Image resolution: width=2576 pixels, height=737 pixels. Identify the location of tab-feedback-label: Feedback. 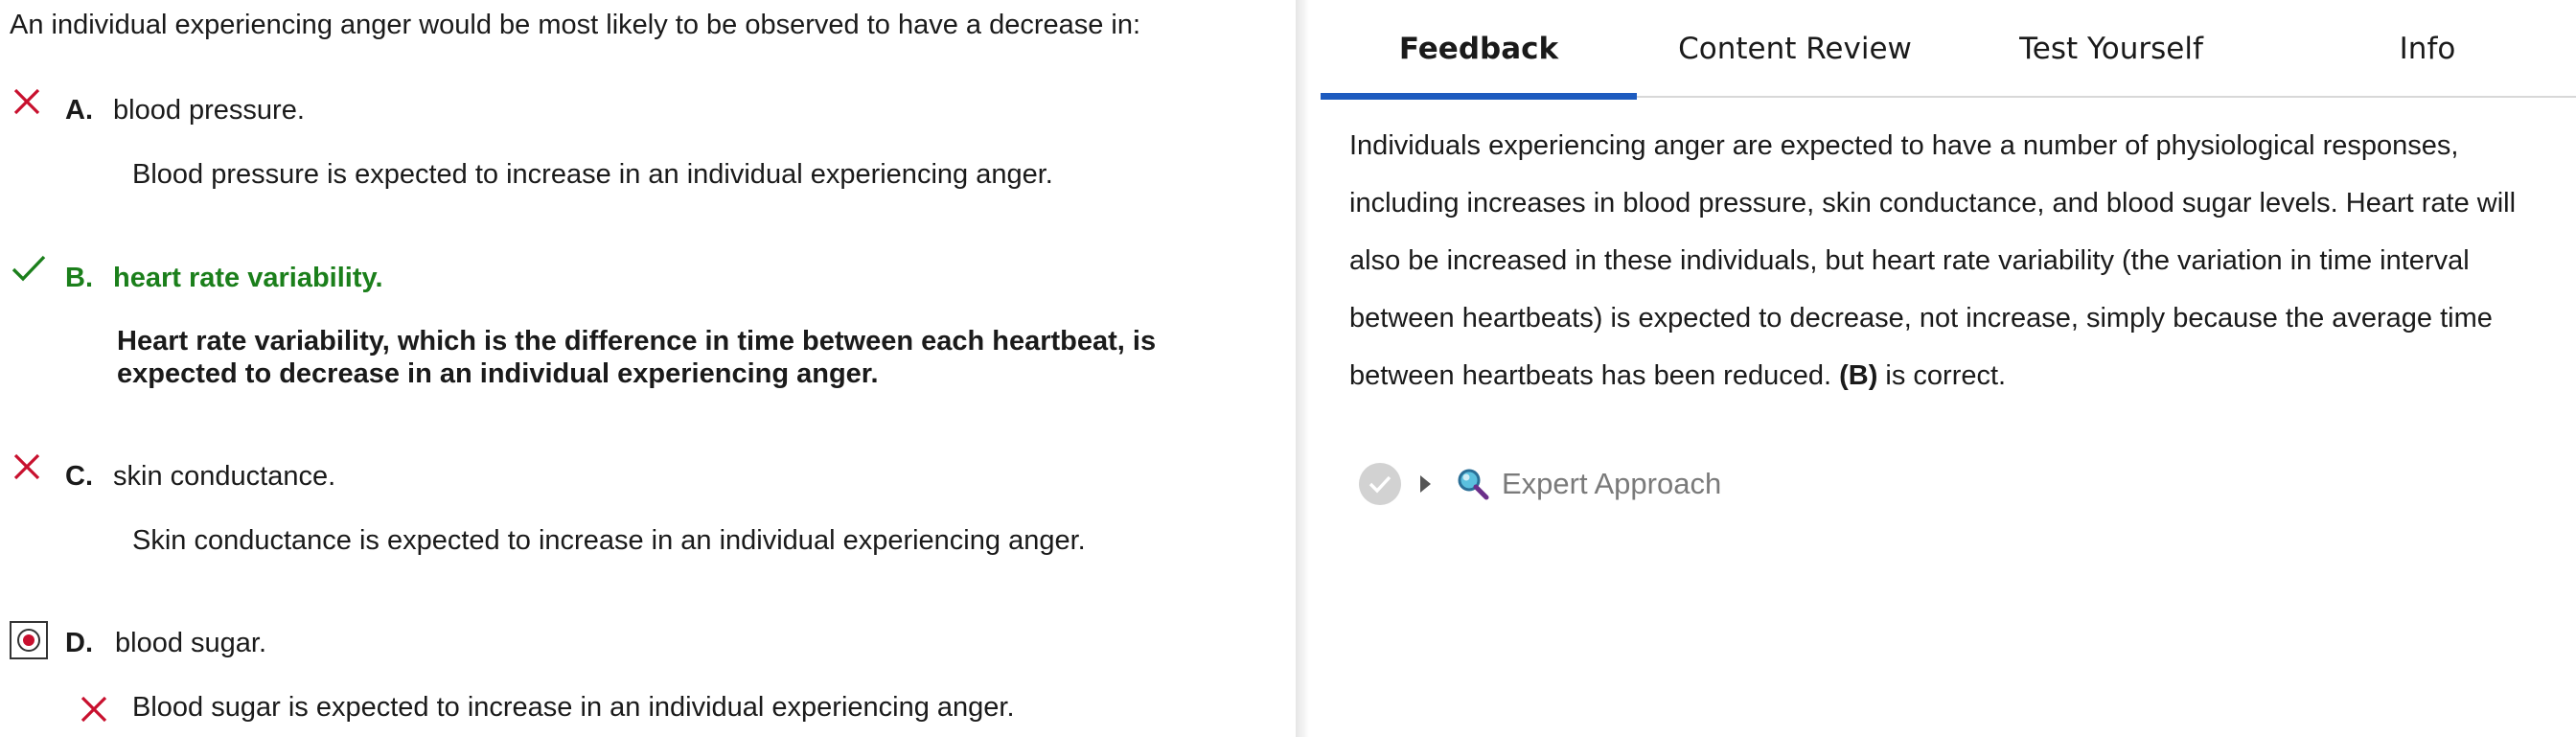
(1479, 49).